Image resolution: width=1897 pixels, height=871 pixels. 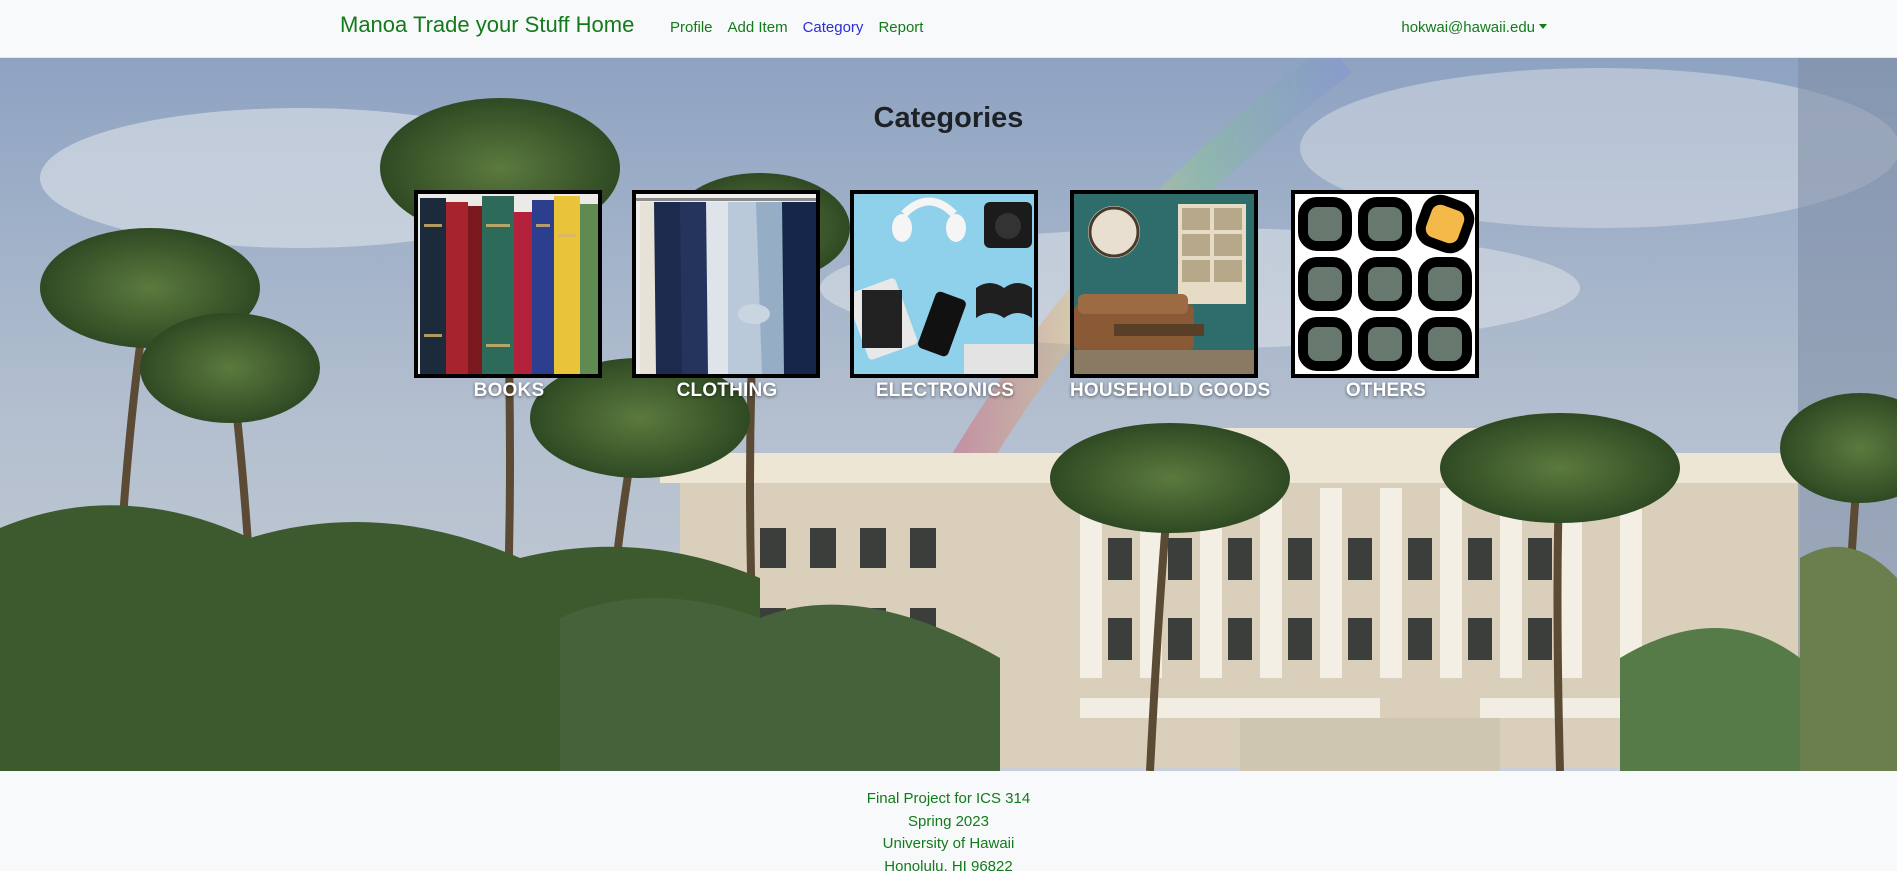 I want to click on category-card-books: BOOKS, so click(x=509, y=296).